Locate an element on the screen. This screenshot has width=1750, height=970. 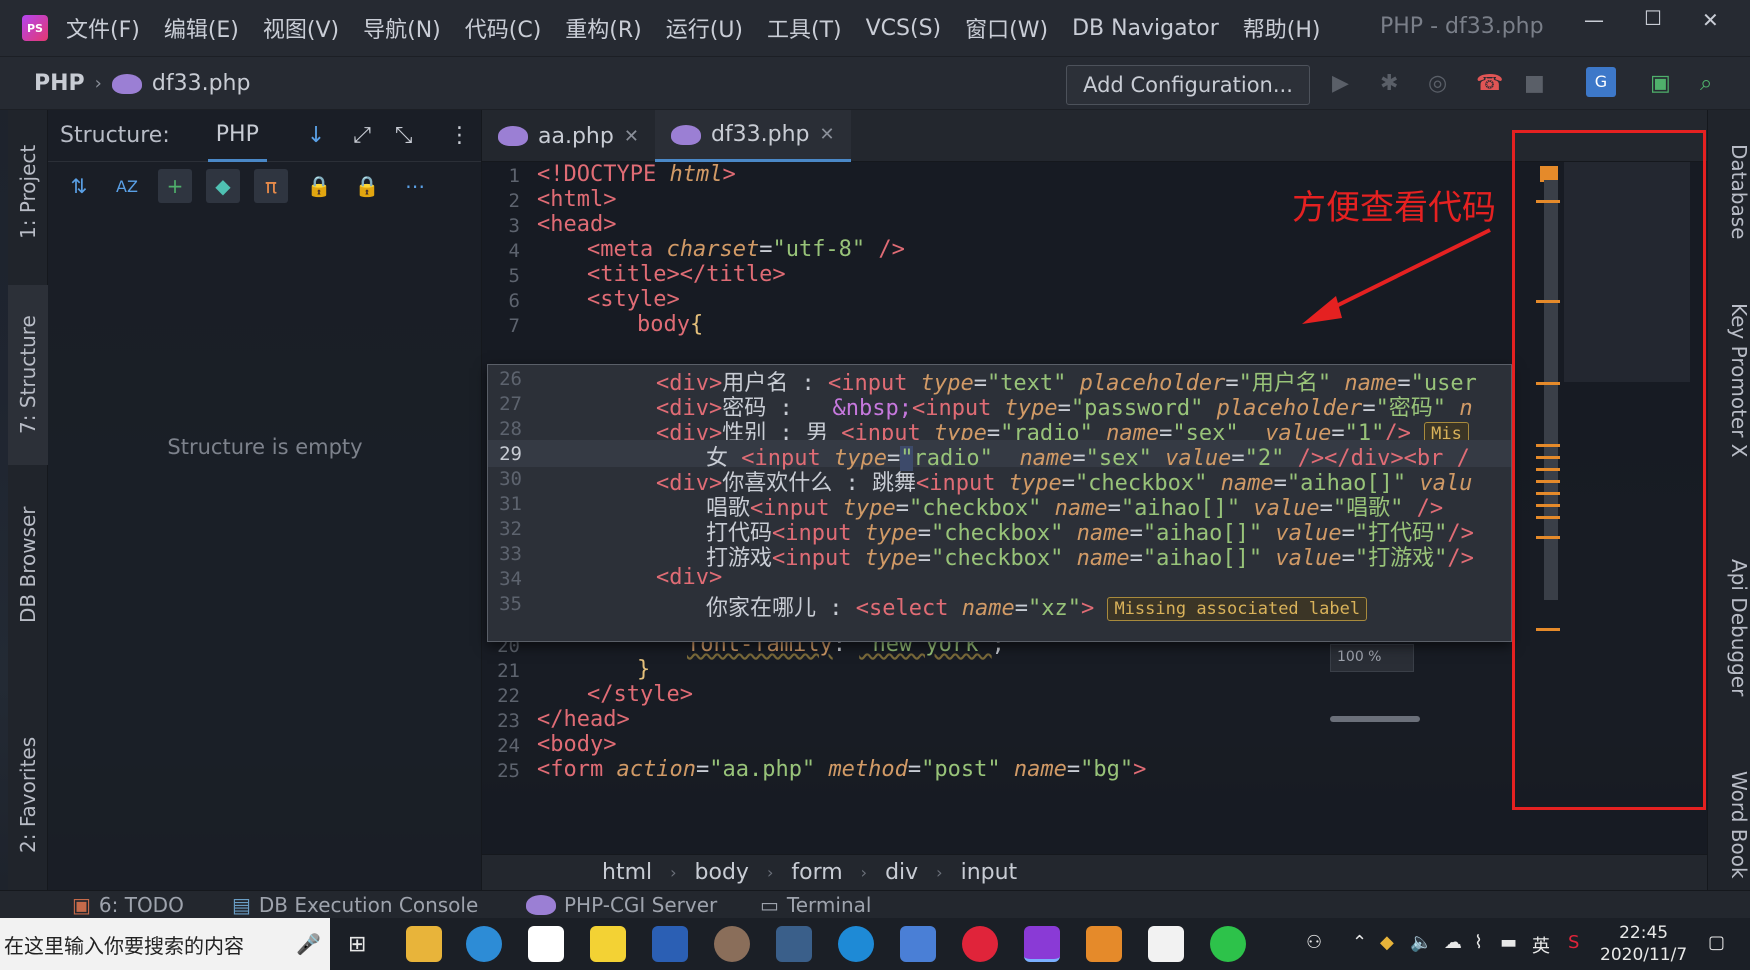
tab-structure-php: PHP is located at coordinates (237, 136).